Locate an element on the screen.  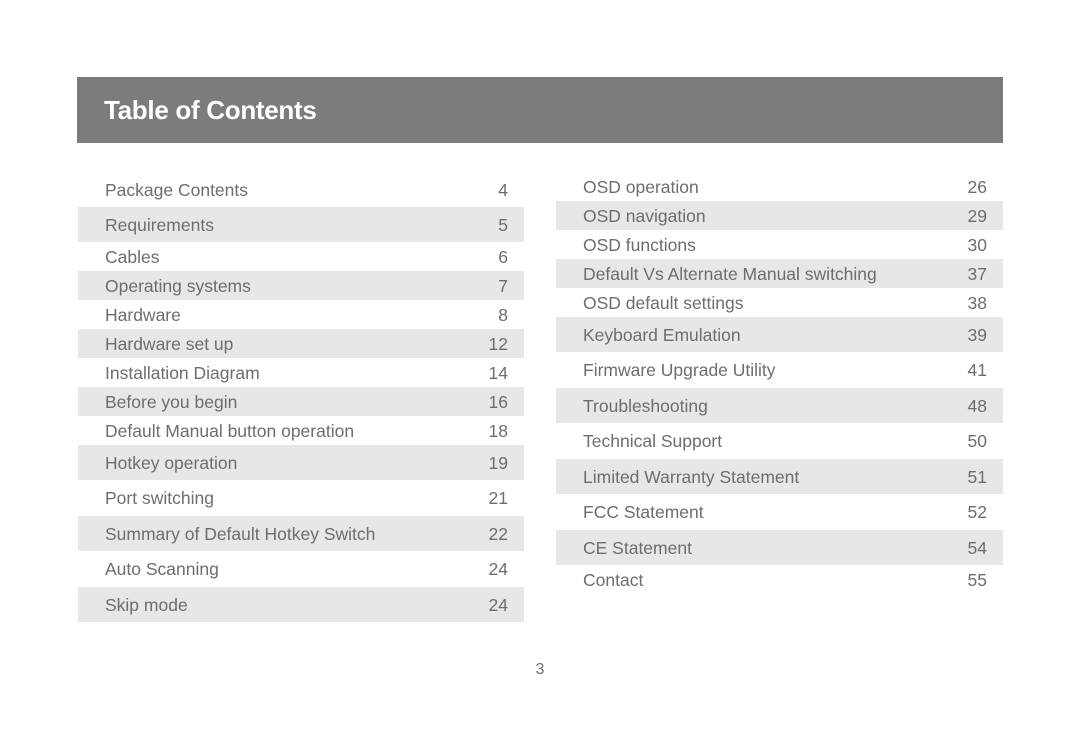
toc-entry-page: 22 is located at coordinates (498, 534).